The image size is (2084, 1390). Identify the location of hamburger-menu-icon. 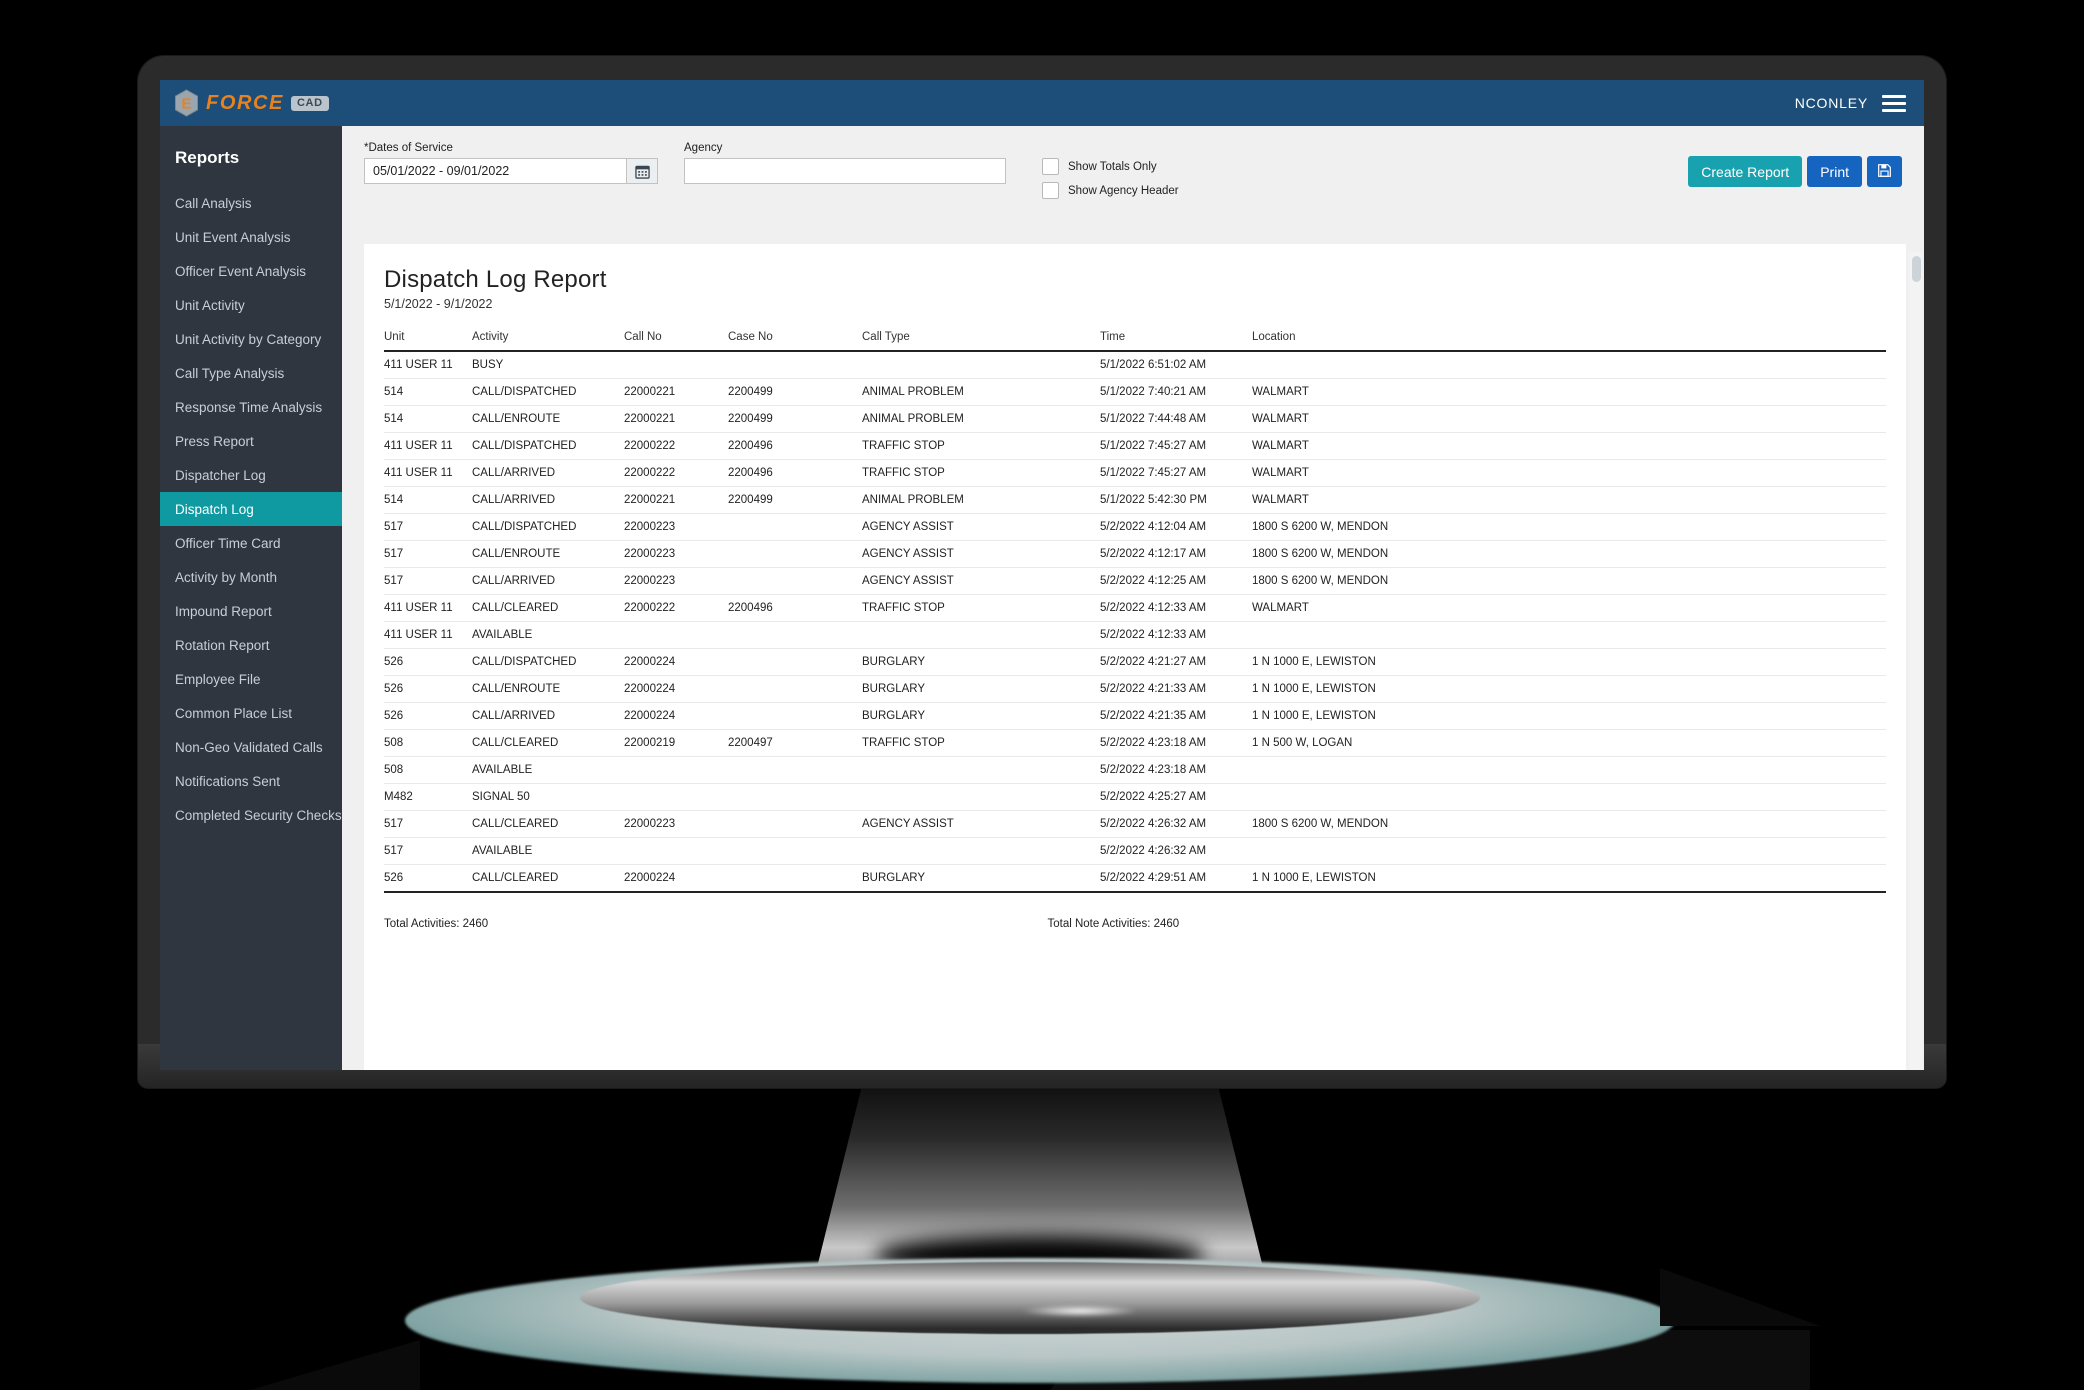
(1894, 103).